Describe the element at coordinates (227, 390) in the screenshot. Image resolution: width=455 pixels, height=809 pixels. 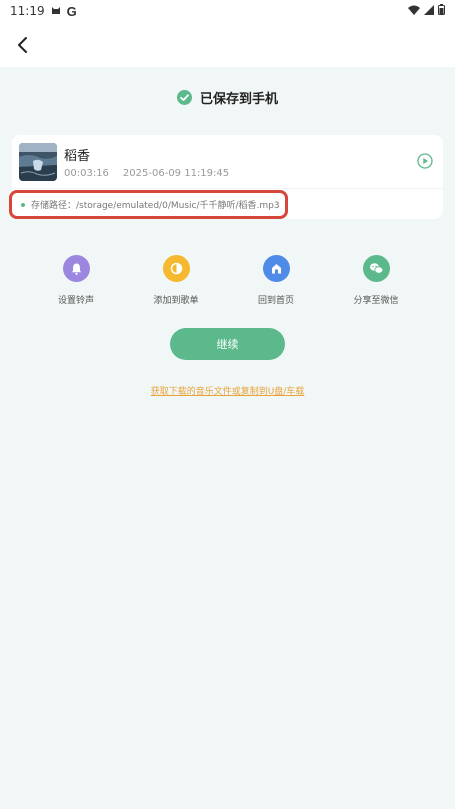
I see `help-link: 获取下载的音乐文件或复制到U盘/车载` at that location.